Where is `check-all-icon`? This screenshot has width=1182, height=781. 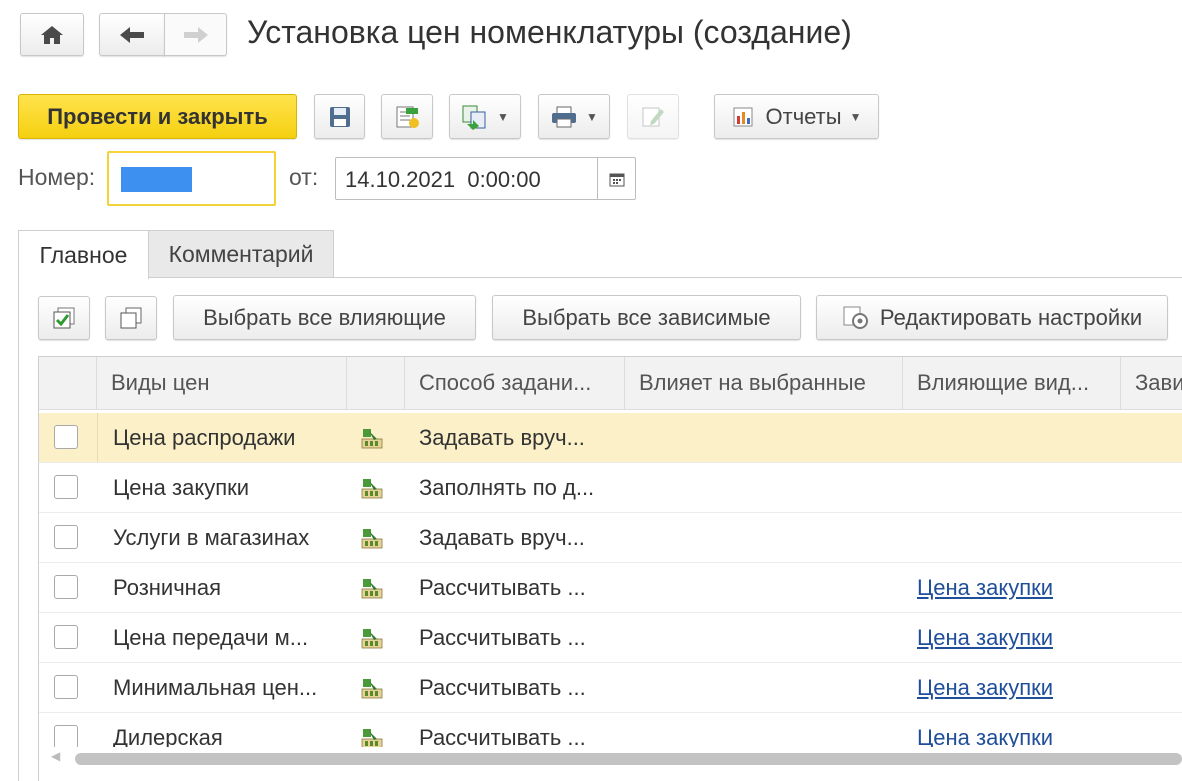 check-all-icon is located at coordinates (64, 318).